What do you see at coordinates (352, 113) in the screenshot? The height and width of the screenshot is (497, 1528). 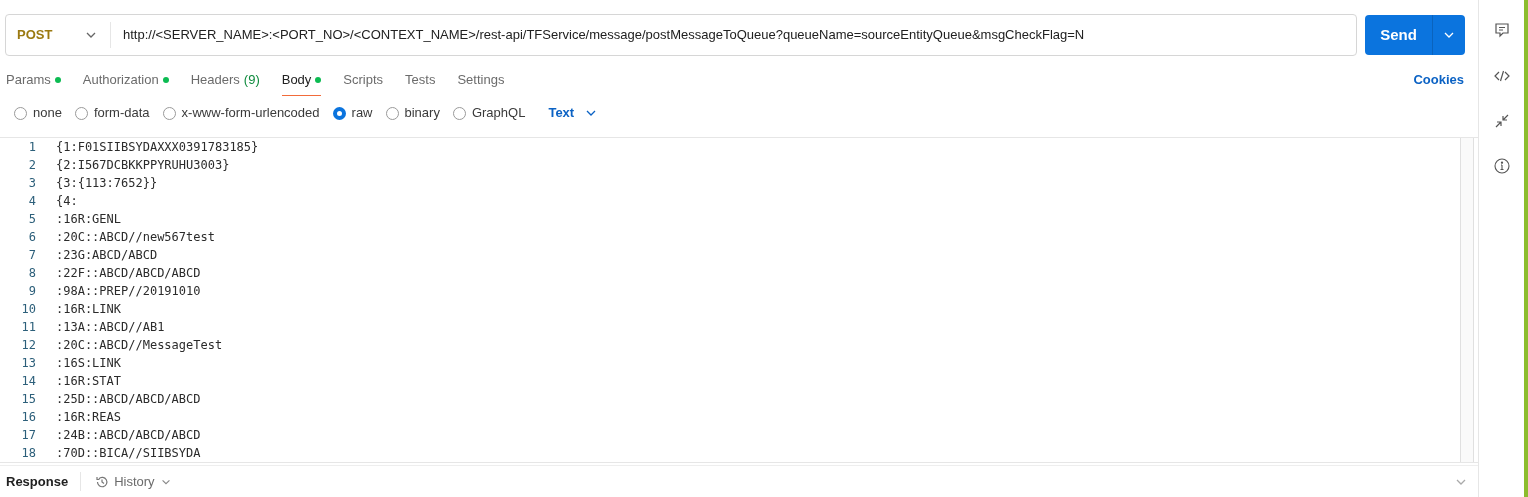 I see `radio-option: raw` at bounding box center [352, 113].